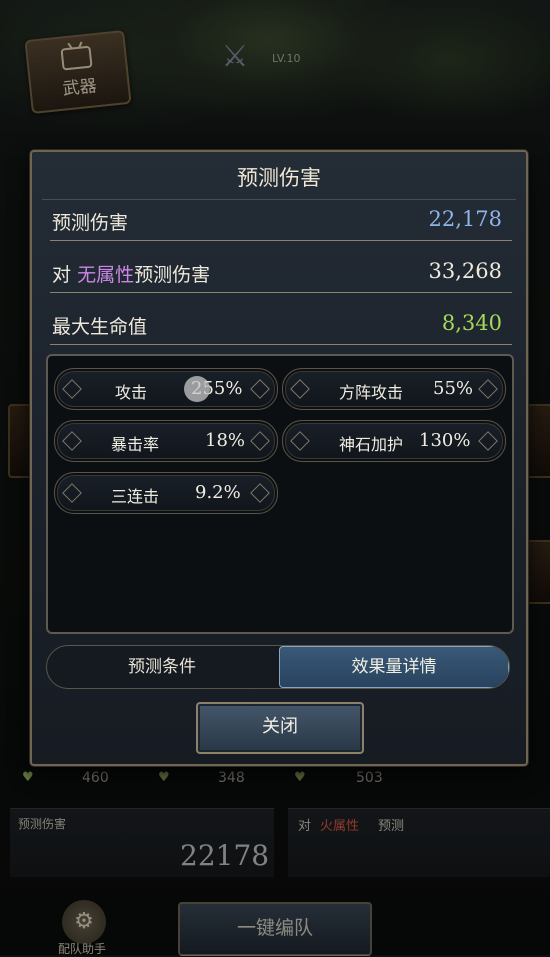  I want to click on stat-label: 对 无属性预测伤害, so click(131, 273).